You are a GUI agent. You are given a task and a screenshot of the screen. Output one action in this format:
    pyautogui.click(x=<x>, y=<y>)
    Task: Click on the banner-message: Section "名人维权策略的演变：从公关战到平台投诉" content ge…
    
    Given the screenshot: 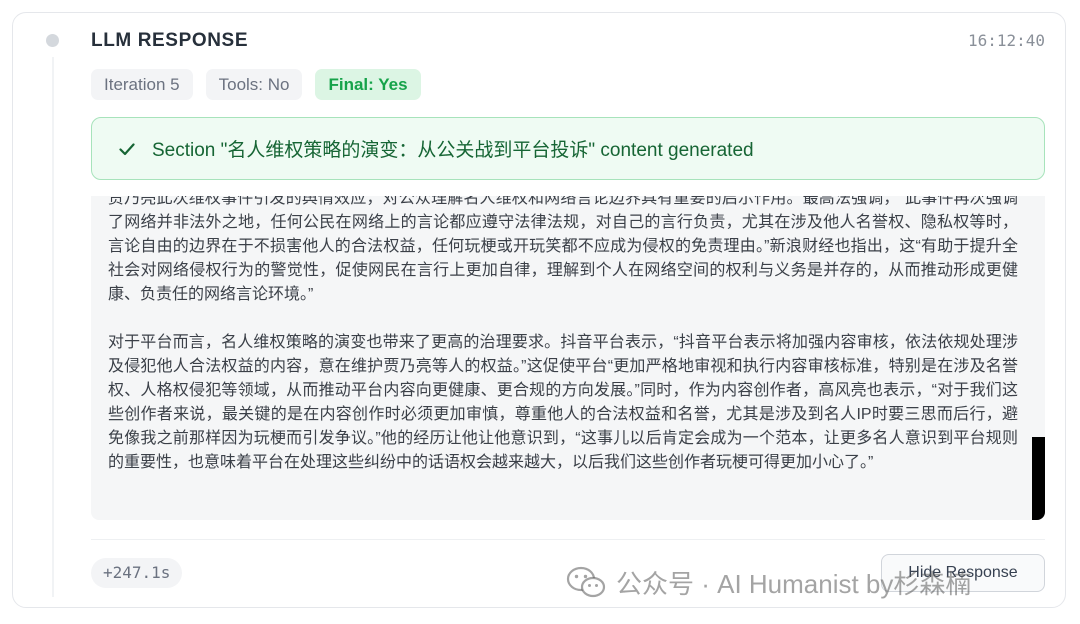 What is the action you would take?
    pyautogui.click(x=453, y=150)
    